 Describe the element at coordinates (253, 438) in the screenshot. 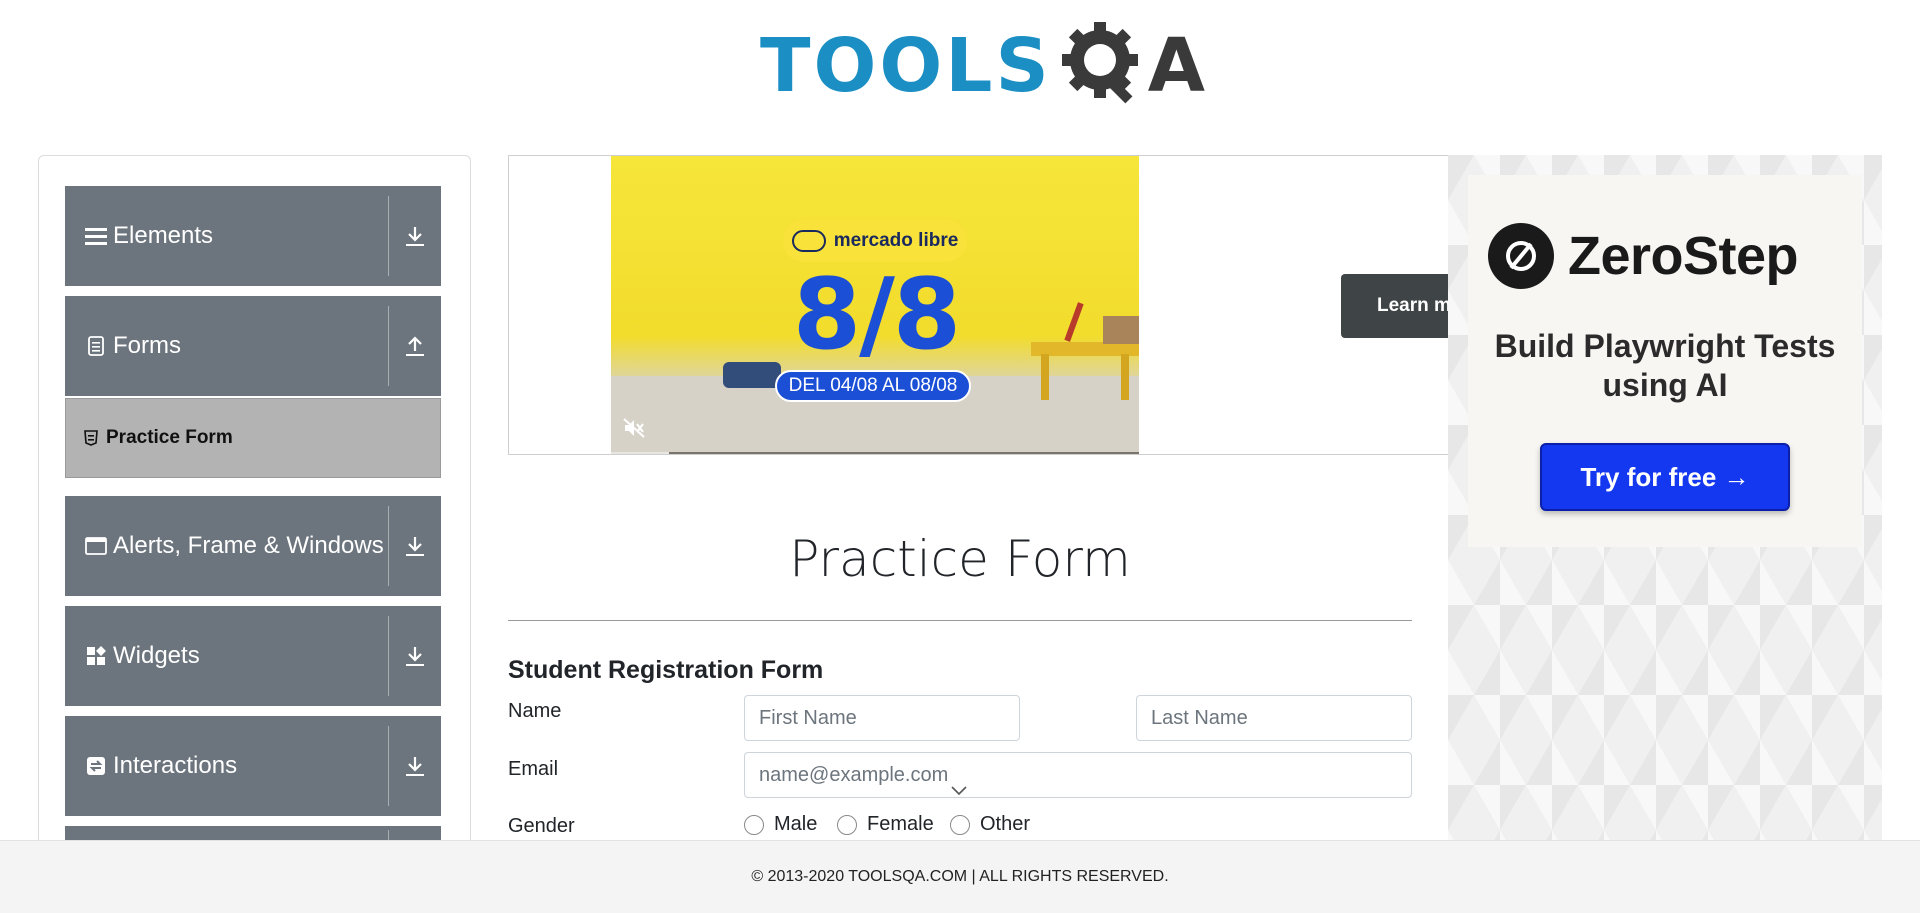

I see `sidebar-item-practice-form: Practice Form` at that location.